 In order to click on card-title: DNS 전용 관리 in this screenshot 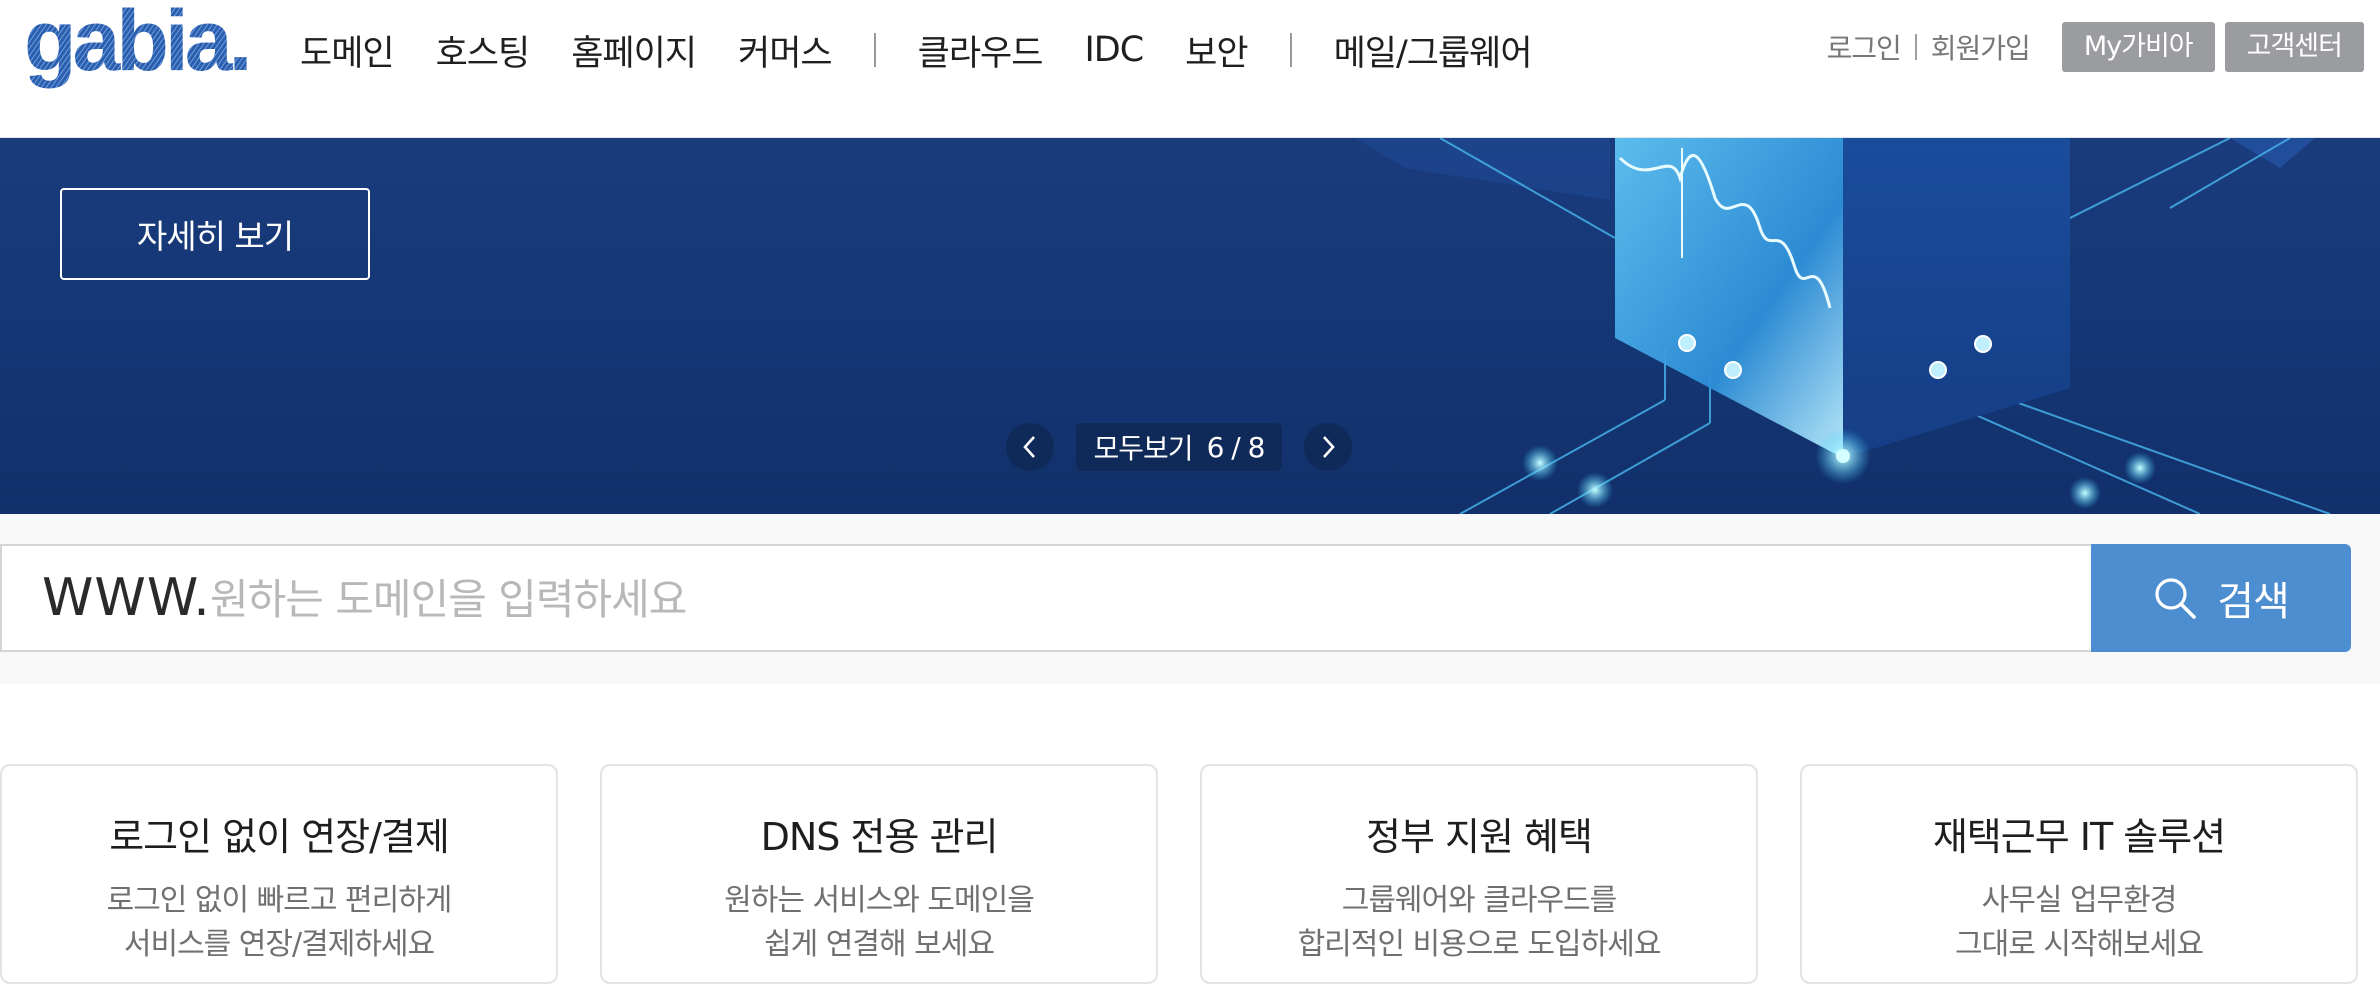, I will do `click(879, 837)`.